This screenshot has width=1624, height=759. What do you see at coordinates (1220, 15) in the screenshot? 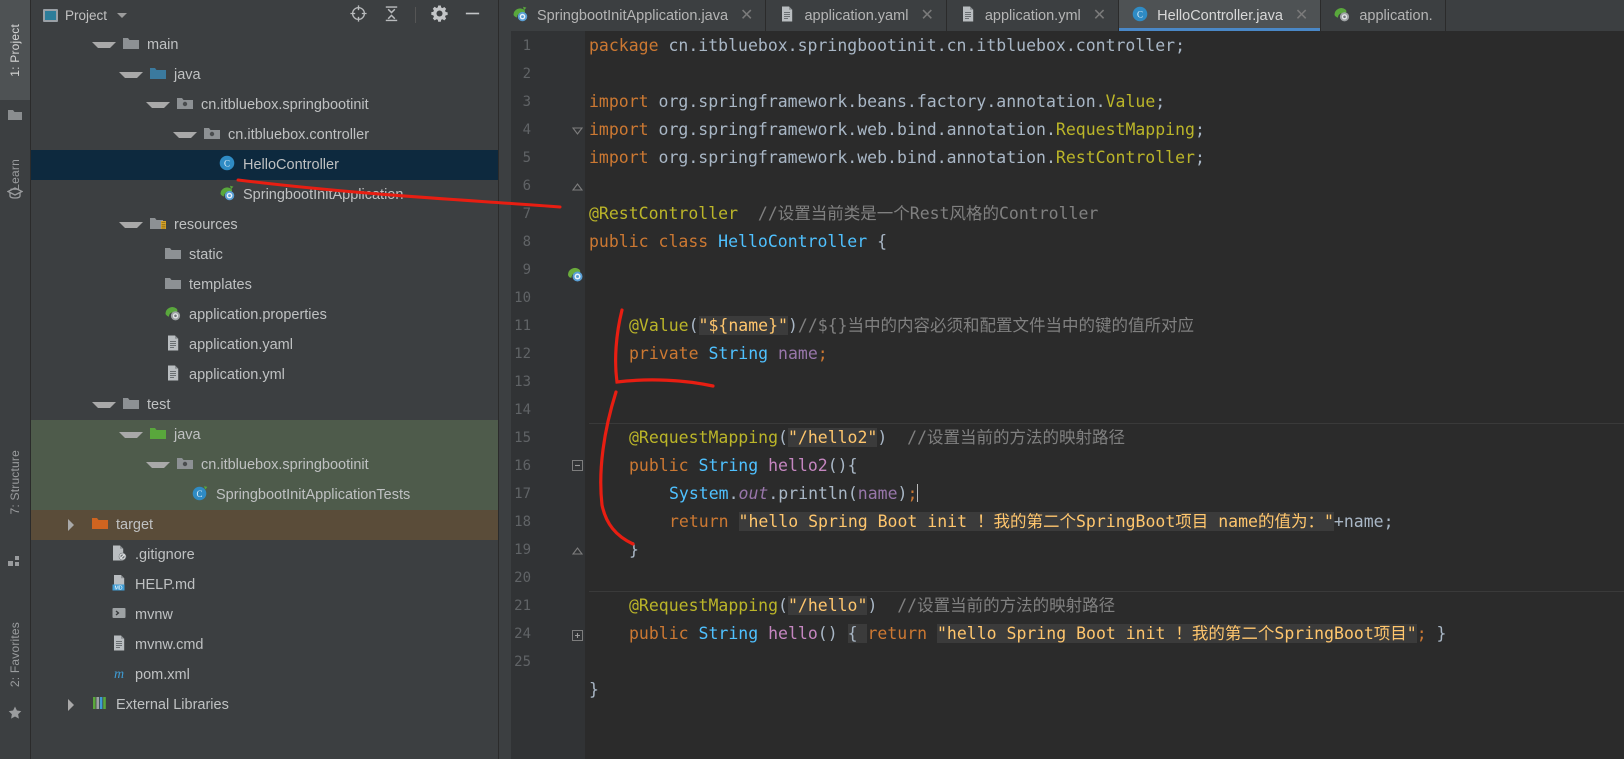
I see `editor-tab: C HelloController.java ✕` at bounding box center [1220, 15].